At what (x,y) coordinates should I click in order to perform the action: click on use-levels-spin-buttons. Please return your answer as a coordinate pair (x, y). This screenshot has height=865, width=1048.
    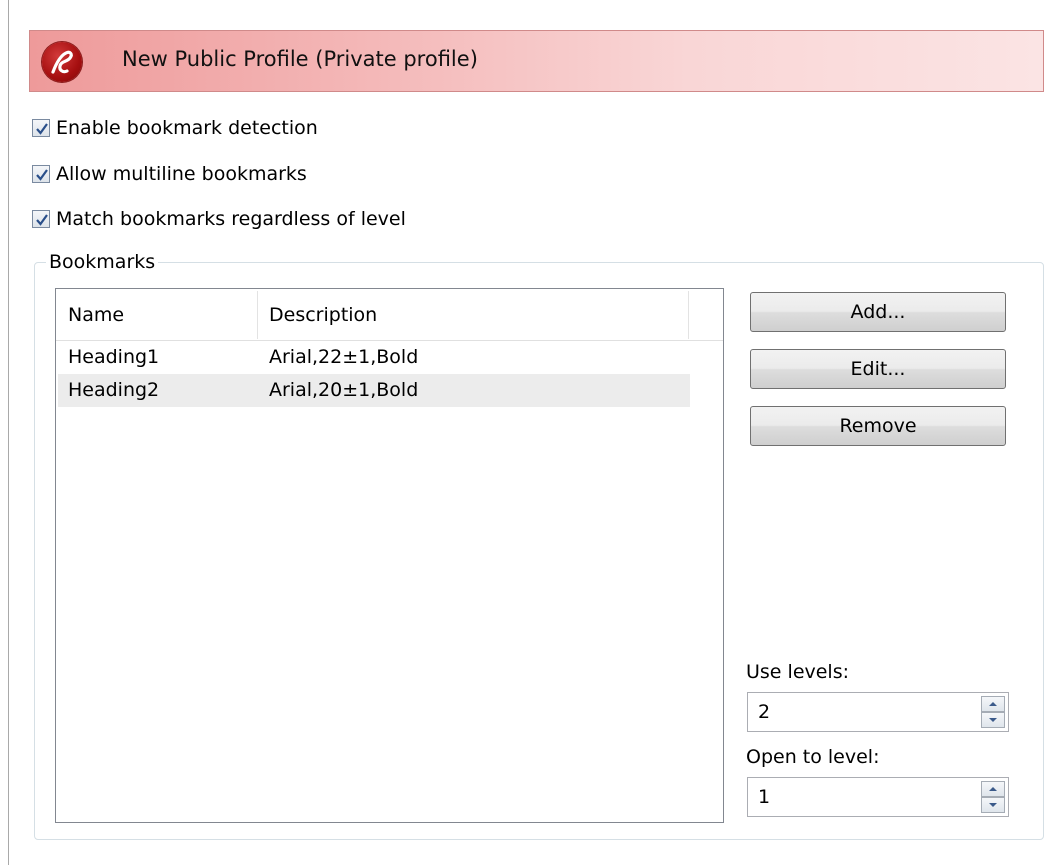
    Looking at the image, I should click on (993, 712).